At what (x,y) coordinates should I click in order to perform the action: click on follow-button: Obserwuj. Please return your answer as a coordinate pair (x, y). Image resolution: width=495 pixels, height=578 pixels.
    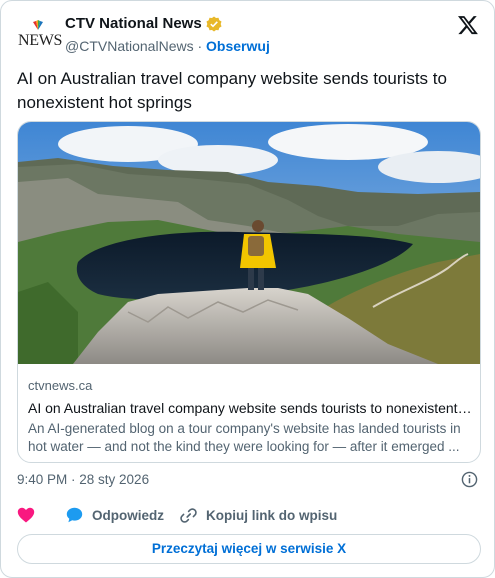
    Looking at the image, I should click on (238, 46).